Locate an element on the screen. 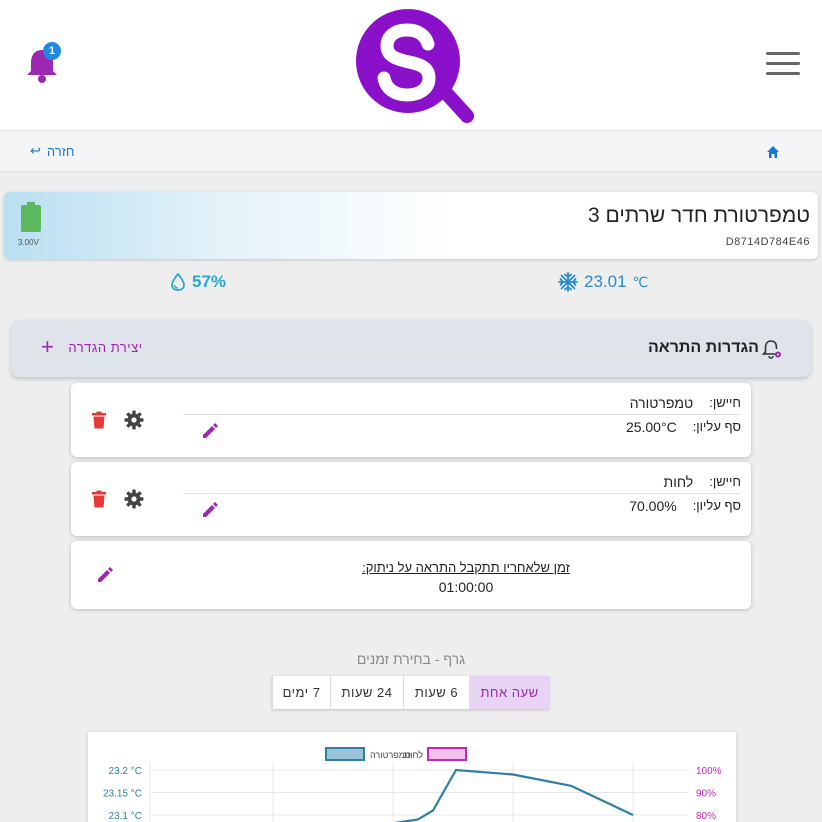 The width and height of the screenshot is (822, 822). create-alert-button: יצירת הגדרה + is located at coordinates (92, 346).